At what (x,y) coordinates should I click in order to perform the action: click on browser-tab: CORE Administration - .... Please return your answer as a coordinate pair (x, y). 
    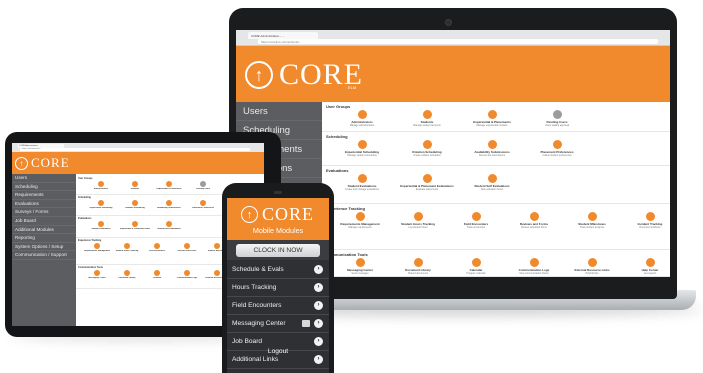
    Looking at the image, I should click on (283, 35).